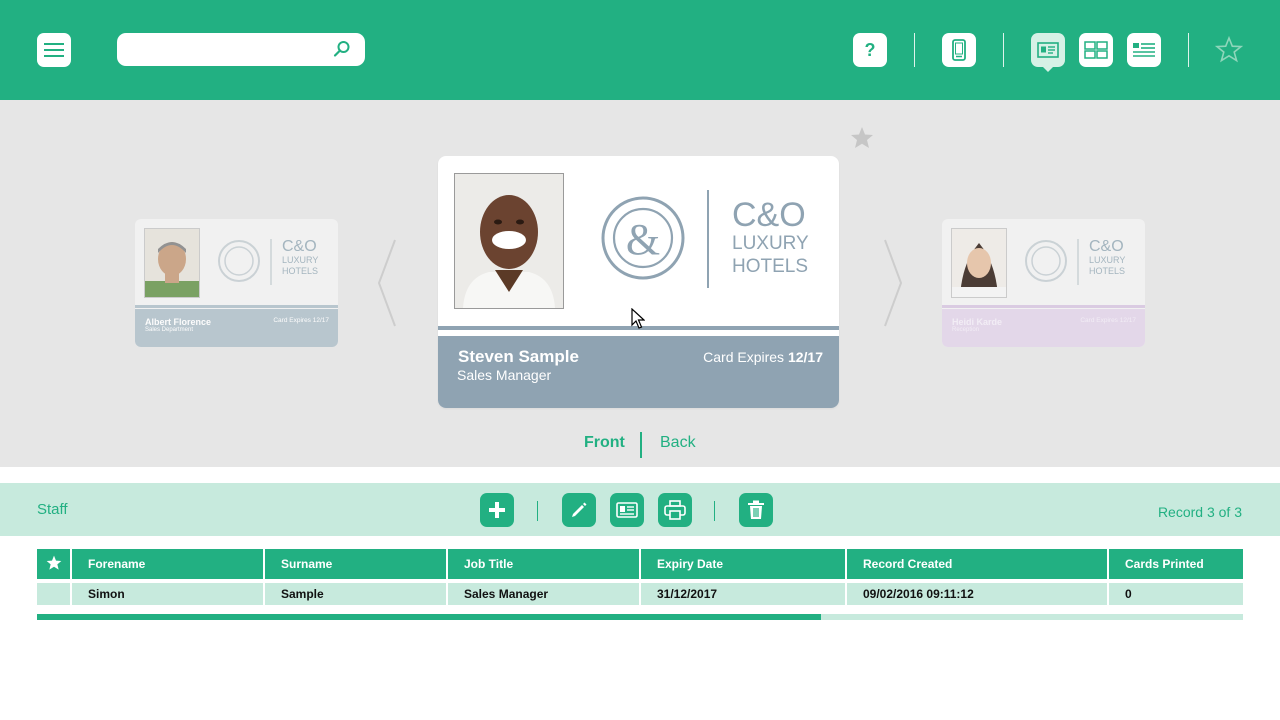 This screenshot has width=1280, height=720. Describe the element at coordinates (678, 443) in the screenshot. I see `back-tab: Back` at that location.